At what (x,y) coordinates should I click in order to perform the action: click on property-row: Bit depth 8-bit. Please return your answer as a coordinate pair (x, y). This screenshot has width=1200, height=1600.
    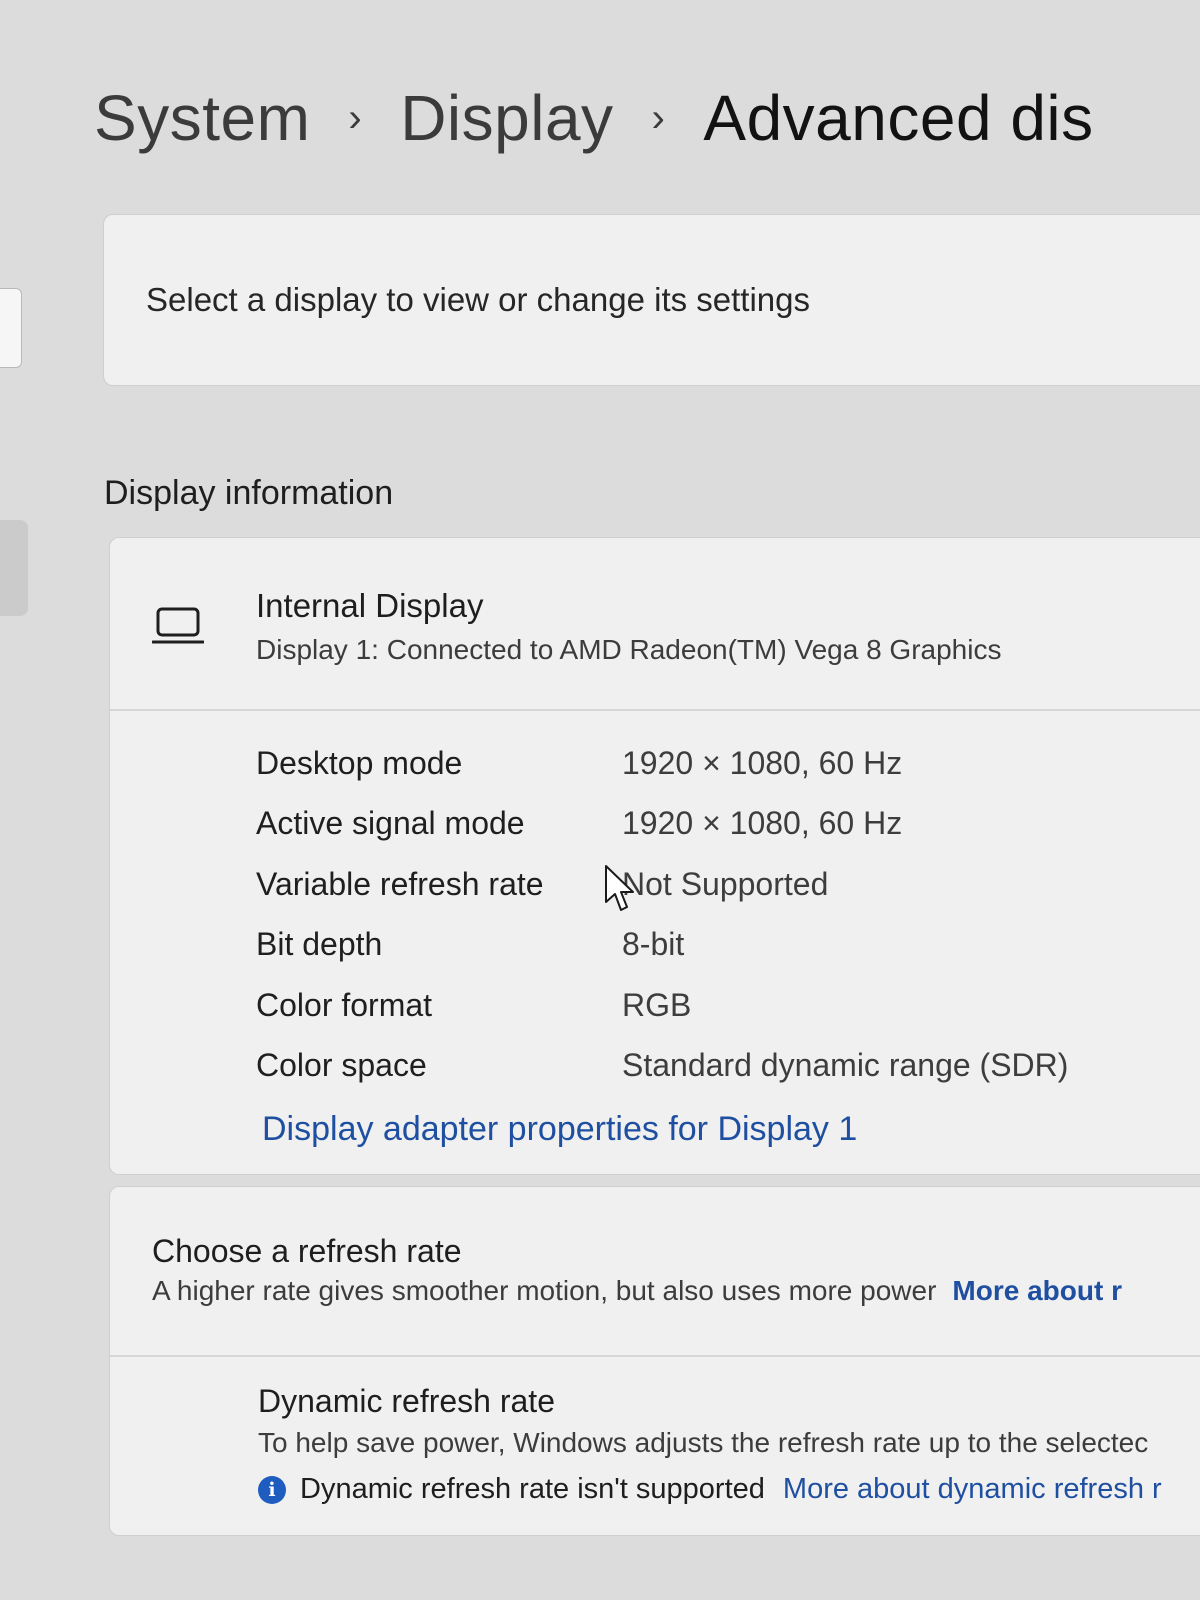
    Looking at the image, I should click on (662, 945).